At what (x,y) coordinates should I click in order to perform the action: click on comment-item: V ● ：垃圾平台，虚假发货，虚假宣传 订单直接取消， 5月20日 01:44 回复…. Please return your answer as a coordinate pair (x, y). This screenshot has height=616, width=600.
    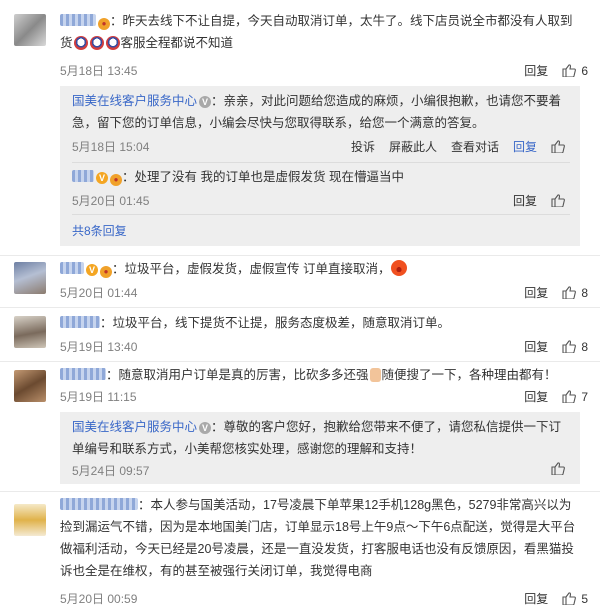
    Looking at the image, I should click on (300, 282).